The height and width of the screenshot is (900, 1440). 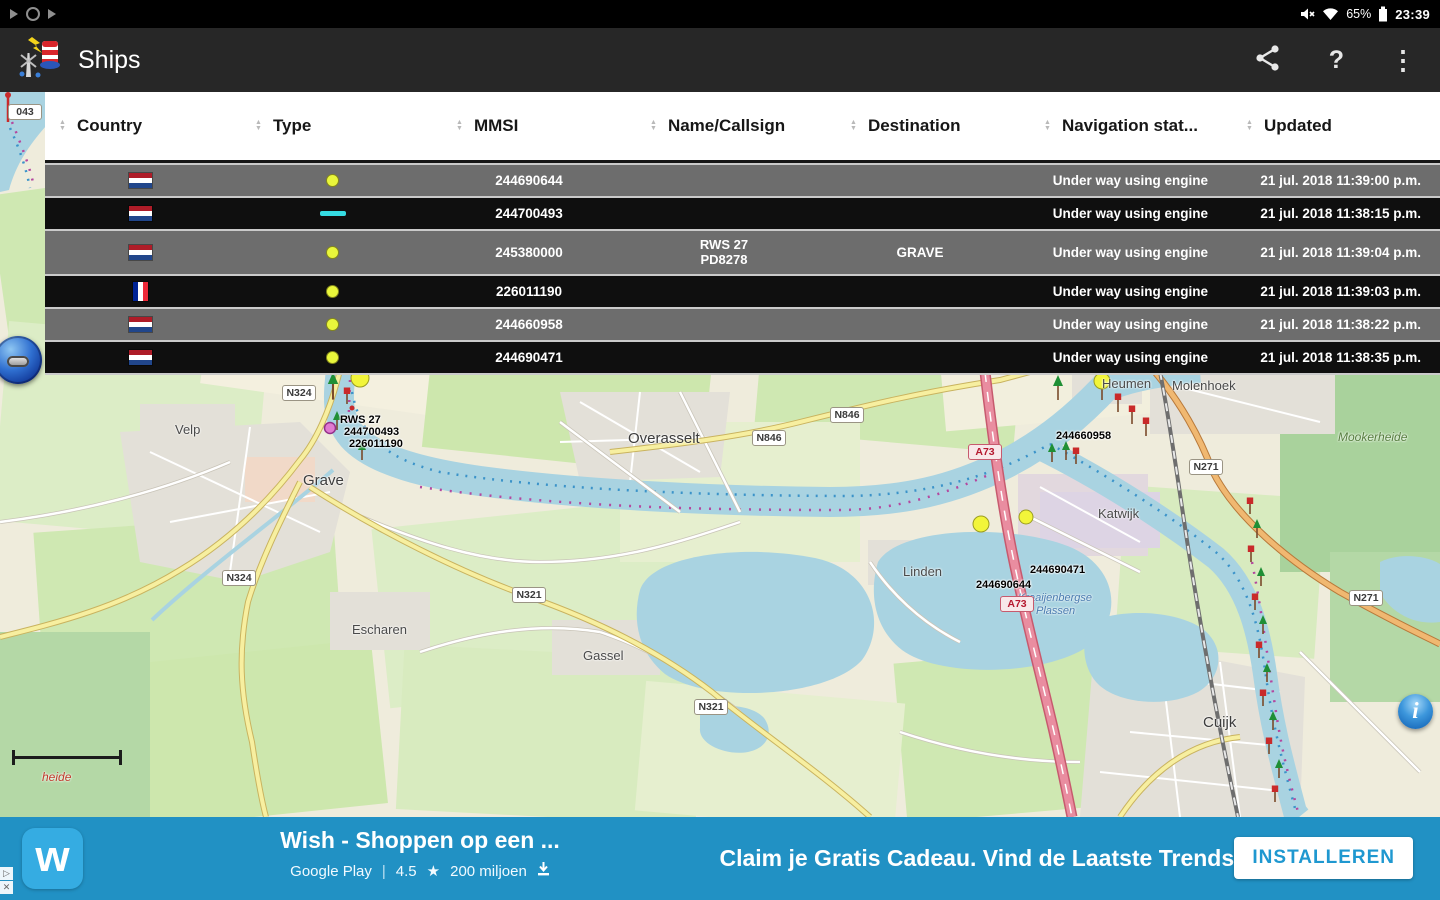 I want to click on vessel-label: 244700493, so click(x=372, y=432).